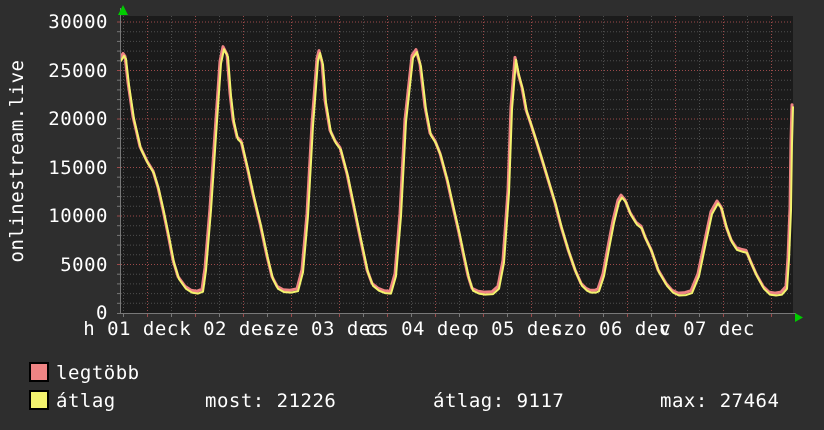 This screenshot has height=430, width=824. Describe the element at coordinates (39, 400) in the screenshot. I see `legend-swatch-atlag` at that location.